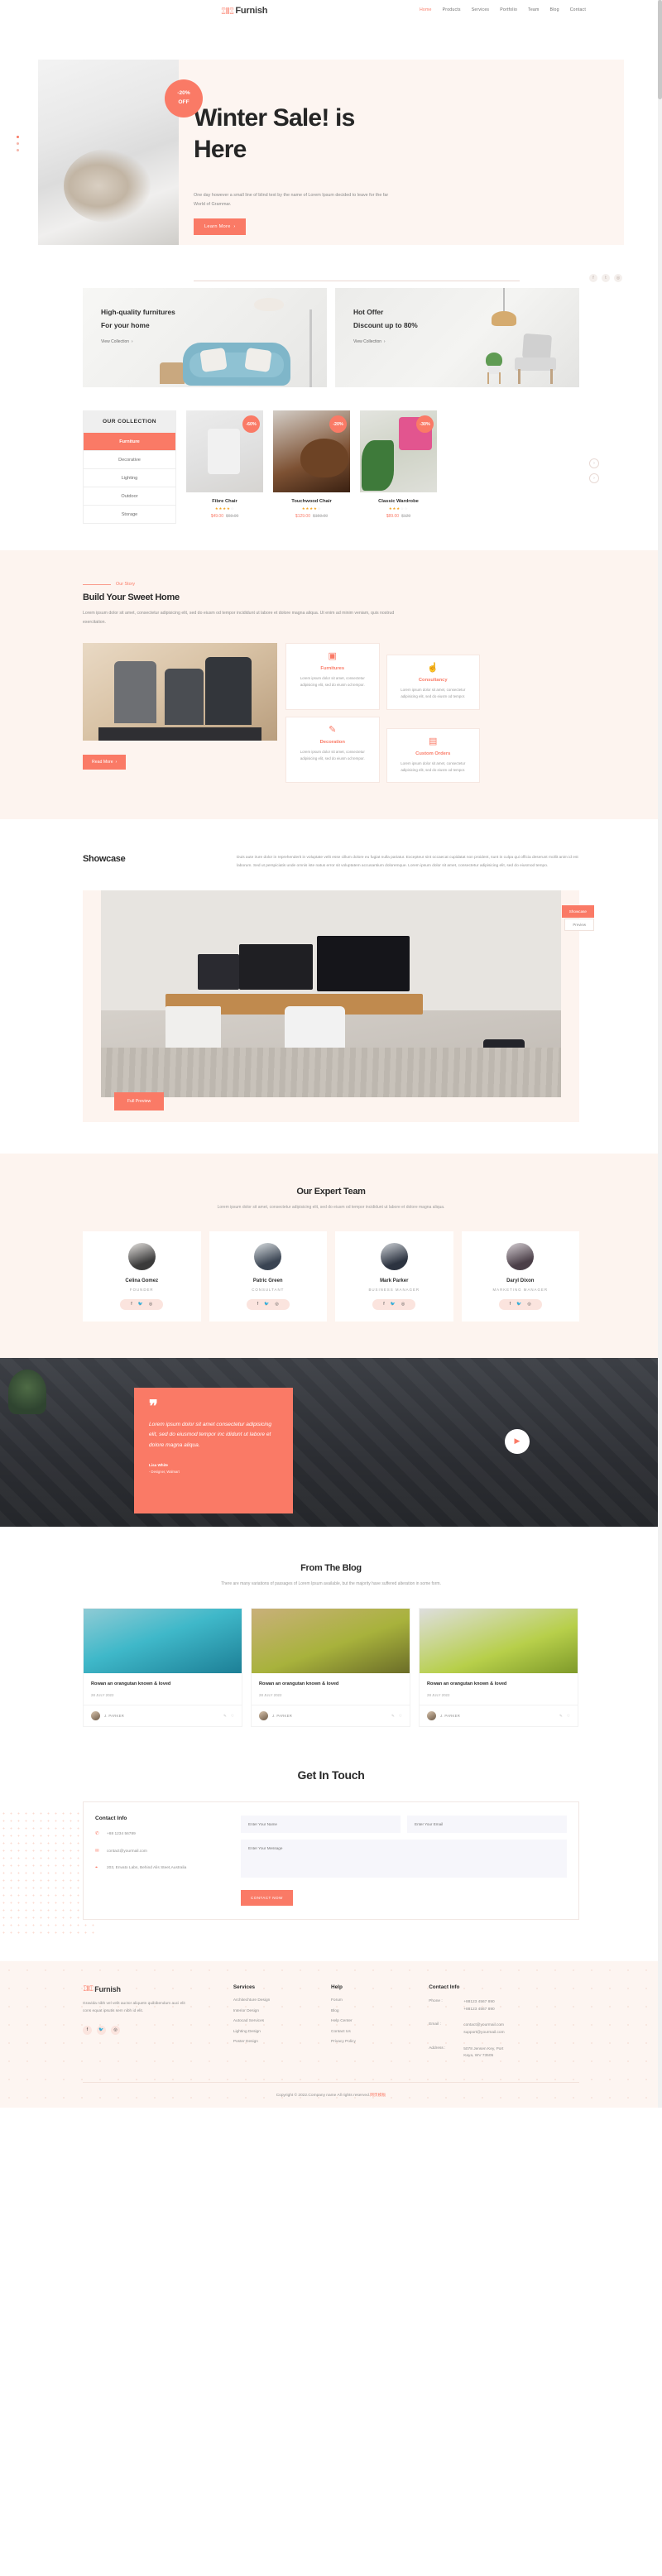 The height and width of the screenshot is (2576, 662). Describe the element at coordinates (139, 1101) in the screenshot. I see `full-preview-button: Full Preview` at that location.